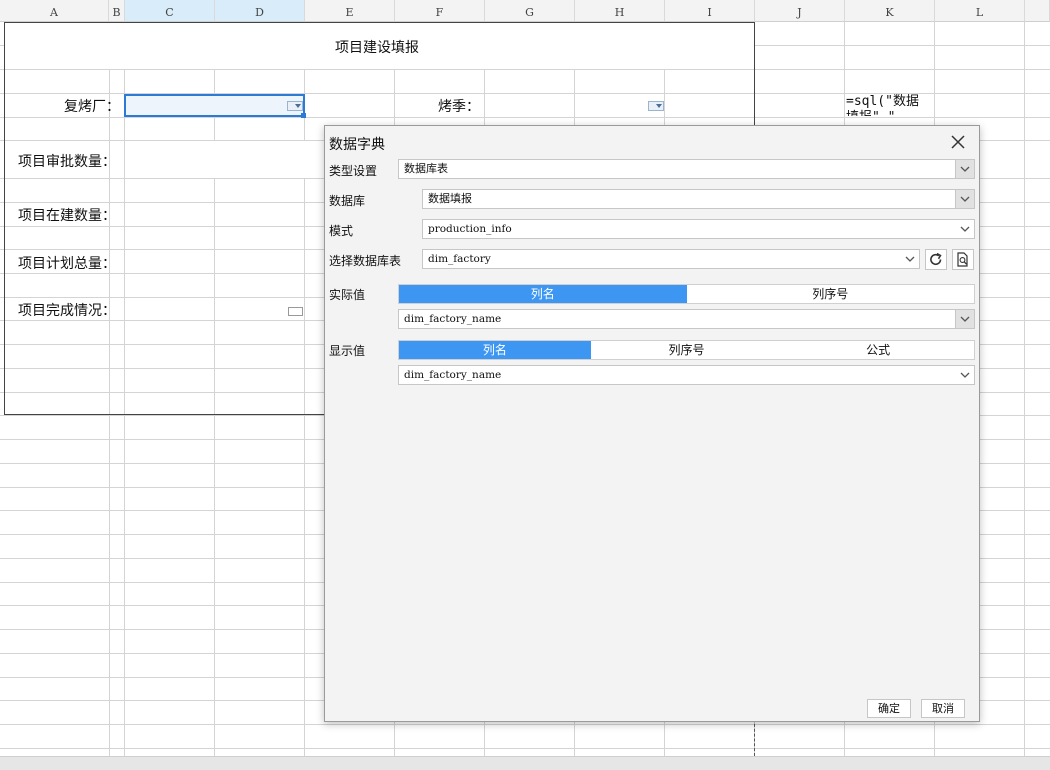 This screenshot has width=1050, height=770. What do you see at coordinates (890, 105) in the screenshot?
I see `formula-cell: =sql("数据 填报","` at bounding box center [890, 105].